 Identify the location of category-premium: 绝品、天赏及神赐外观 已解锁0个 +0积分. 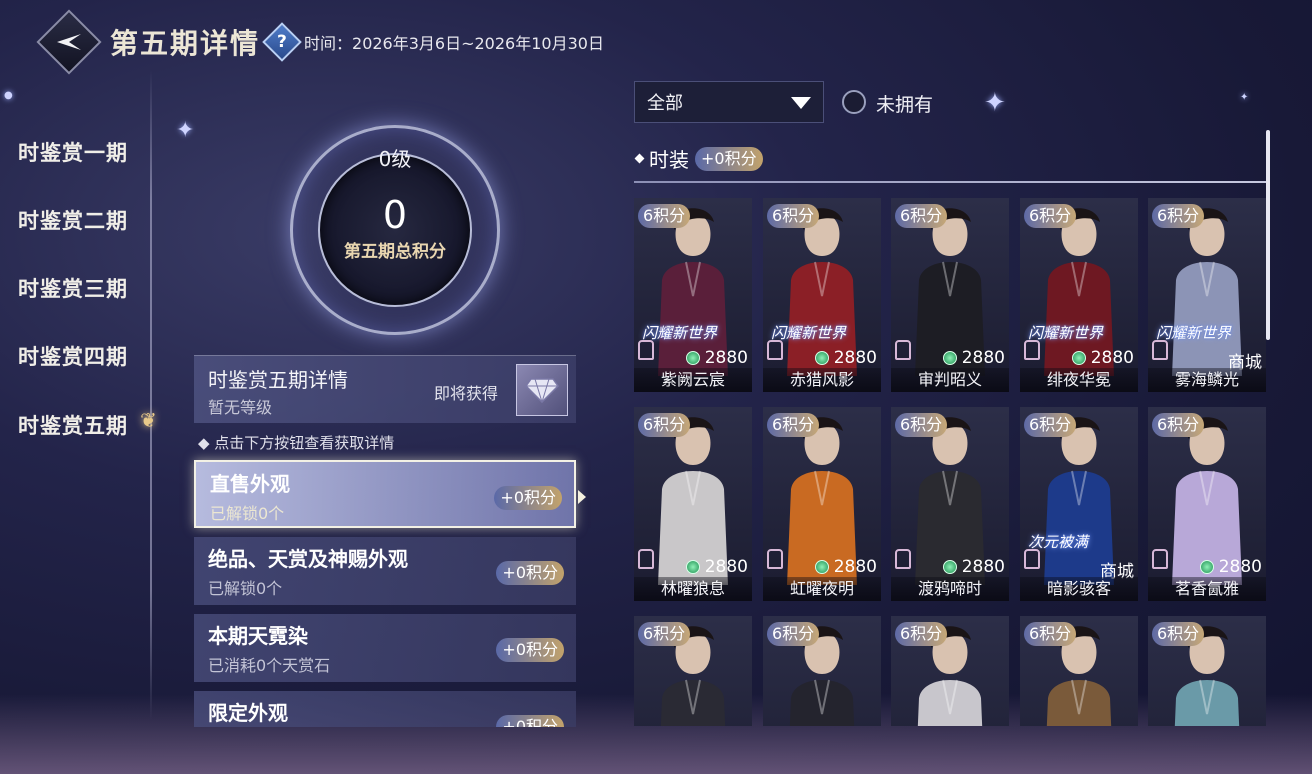
(385, 571).